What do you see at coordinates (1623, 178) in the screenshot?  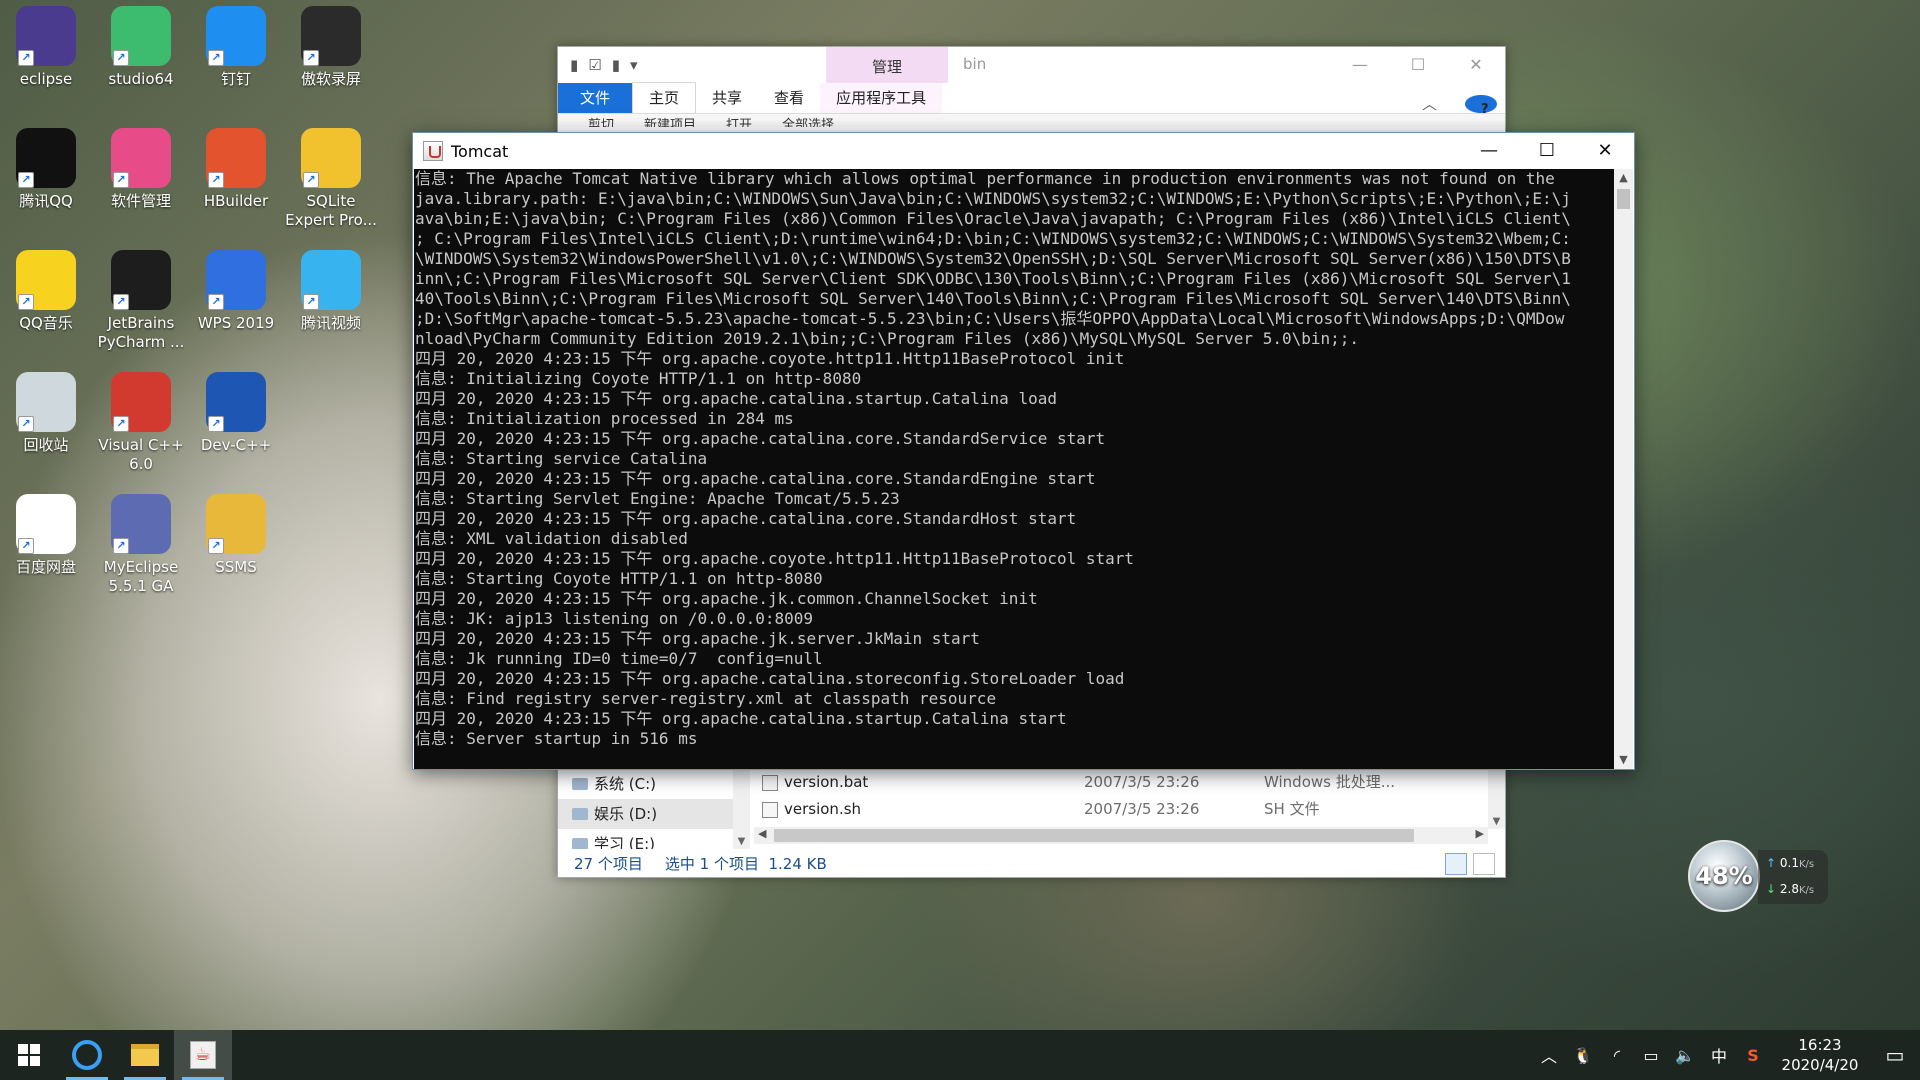 I see `scroll-up-icon: ▲` at bounding box center [1623, 178].